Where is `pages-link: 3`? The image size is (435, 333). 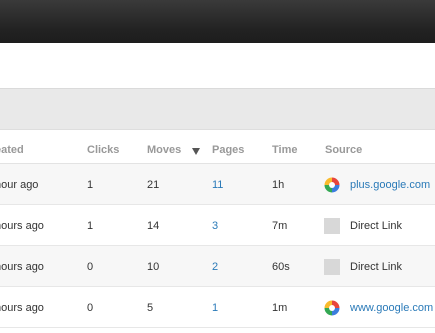 pages-link: 3 is located at coordinates (215, 226).